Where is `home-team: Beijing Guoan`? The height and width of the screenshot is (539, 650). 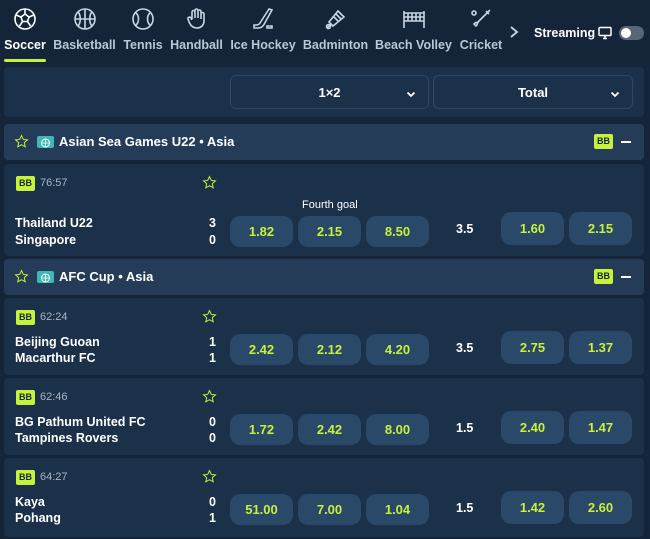 home-team: Beijing Guoan is located at coordinates (57, 342).